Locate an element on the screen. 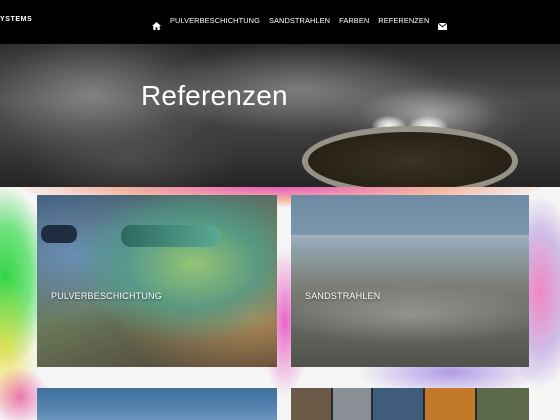 The height and width of the screenshot is (420, 560). brand-logo: YSTEMS is located at coordinates (16, 19).